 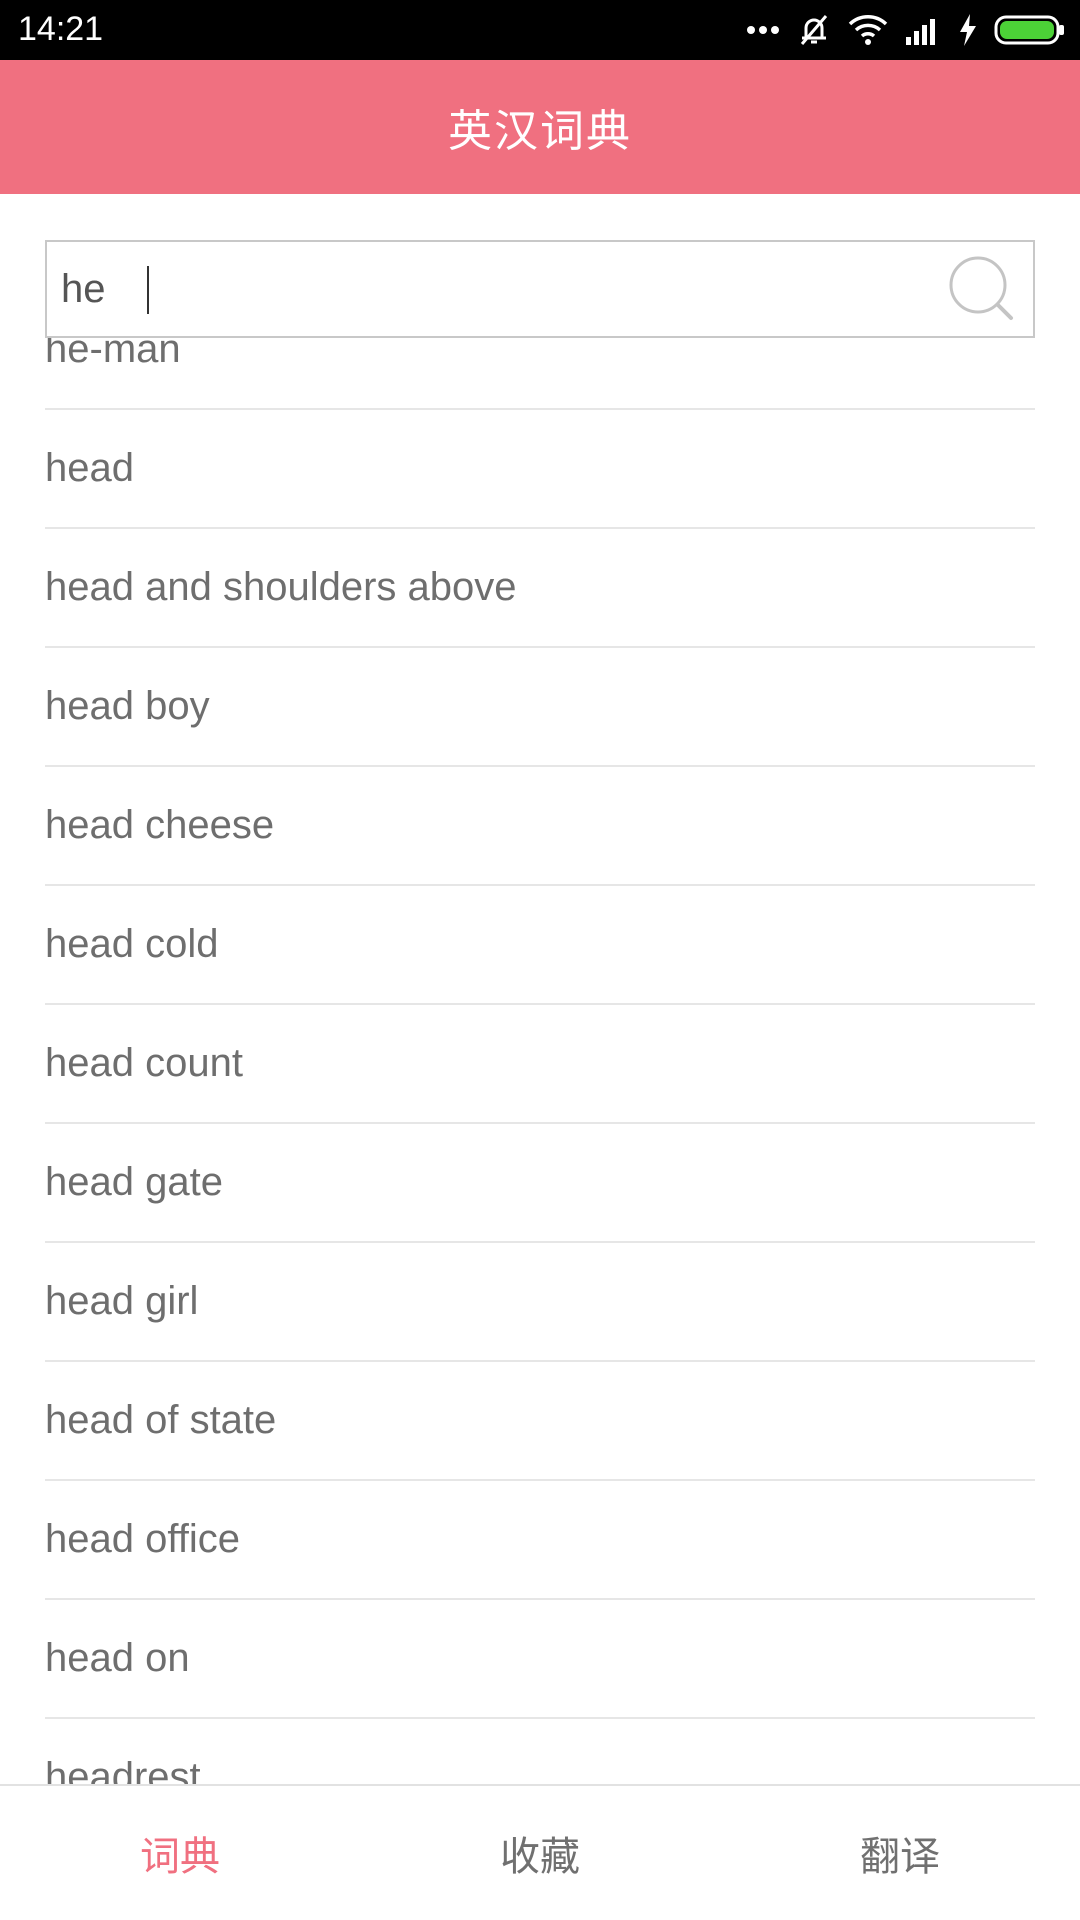 What do you see at coordinates (144, 1063) in the screenshot?
I see `list-item-label: head count` at bounding box center [144, 1063].